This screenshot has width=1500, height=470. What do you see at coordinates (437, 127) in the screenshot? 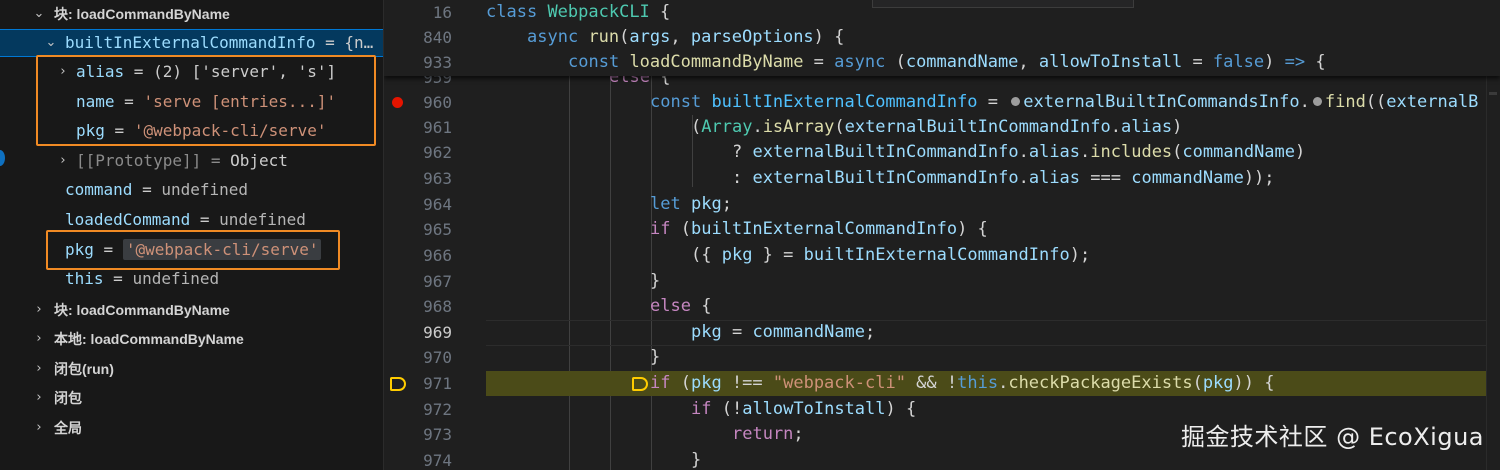
I see `line-number: 961` at bounding box center [437, 127].